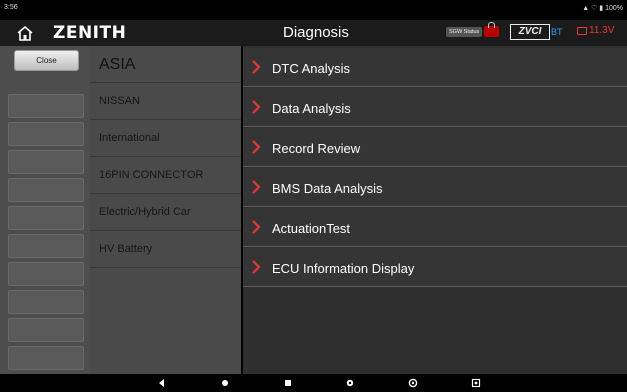  I want to click on function-item-data-analysis: Data Analysis, so click(435, 107).